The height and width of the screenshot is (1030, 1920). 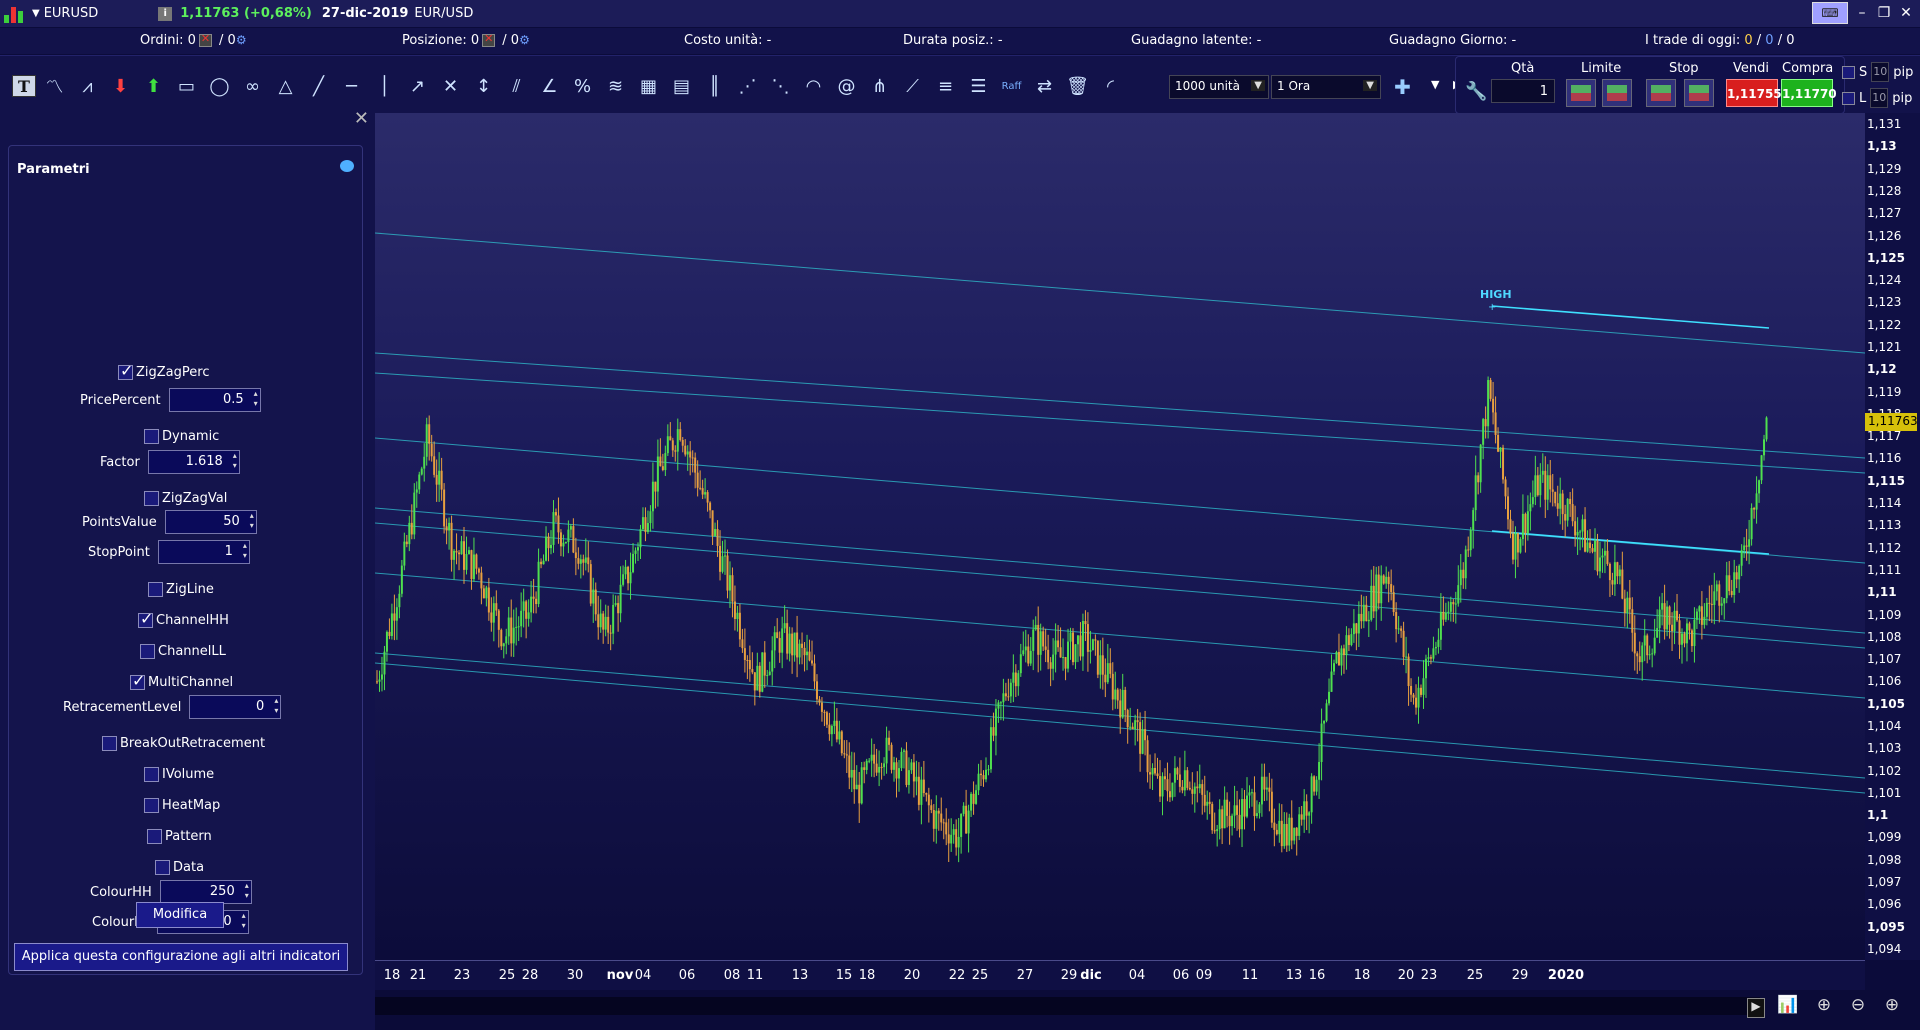 What do you see at coordinates (1824, 1007) in the screenshot?
I see `zoom-fit-icon: ⊕` at bounding box center [1824, 1007].